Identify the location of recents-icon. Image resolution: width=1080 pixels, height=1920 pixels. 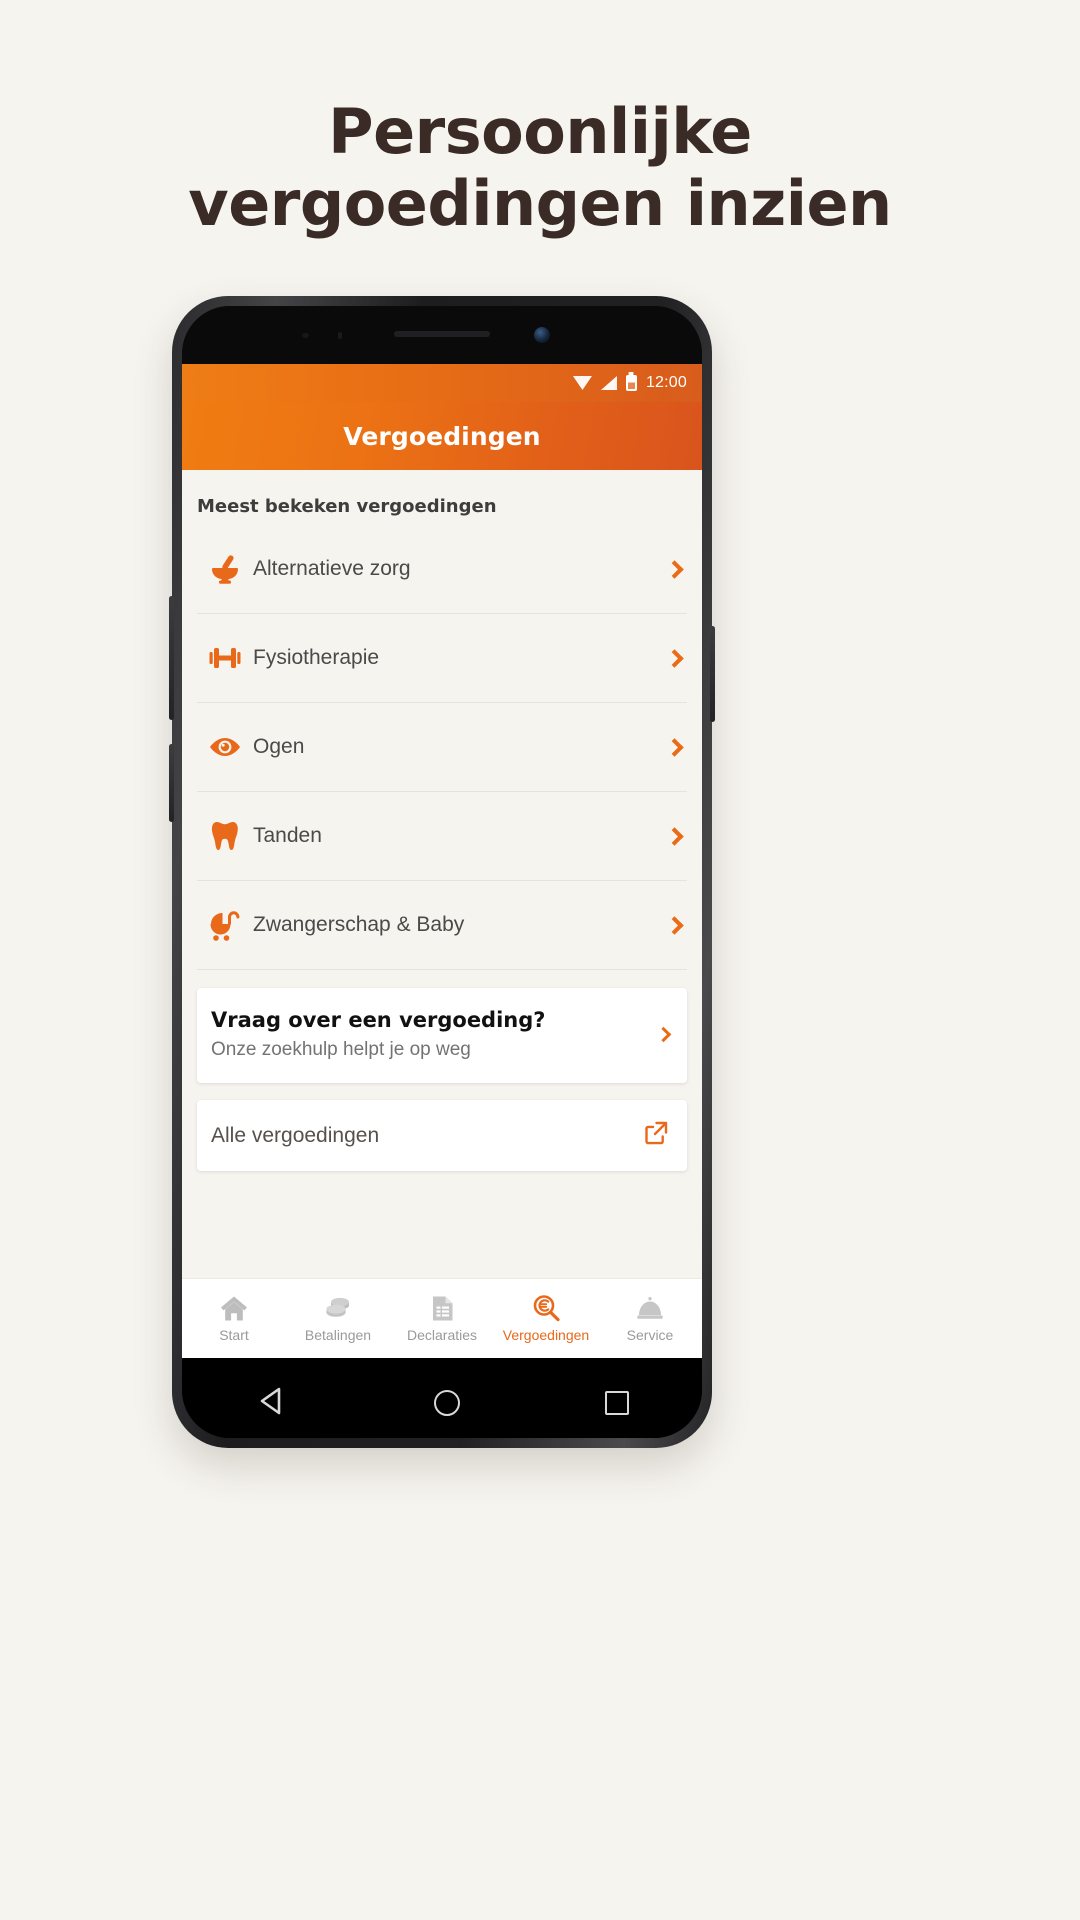
(617, 1403).